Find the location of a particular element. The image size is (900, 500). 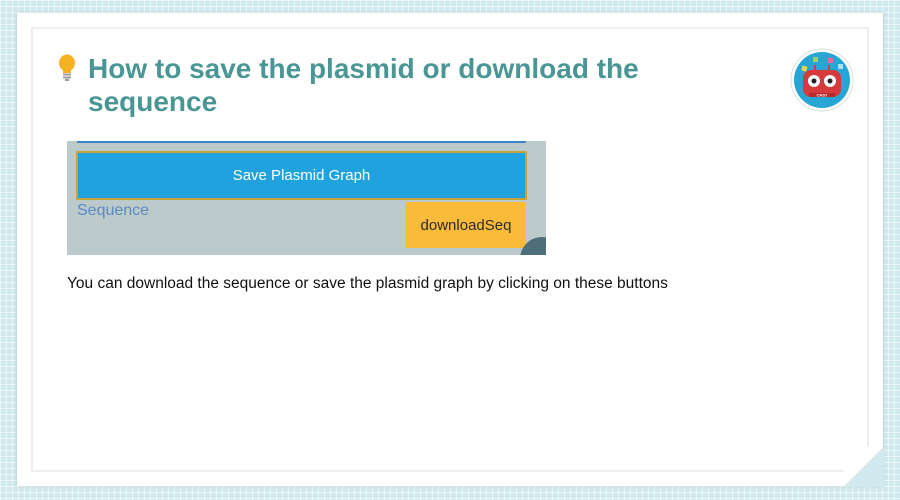

save-plasmid-graph-button: Save Plasmid Graph is located at coordinates (301, 175).